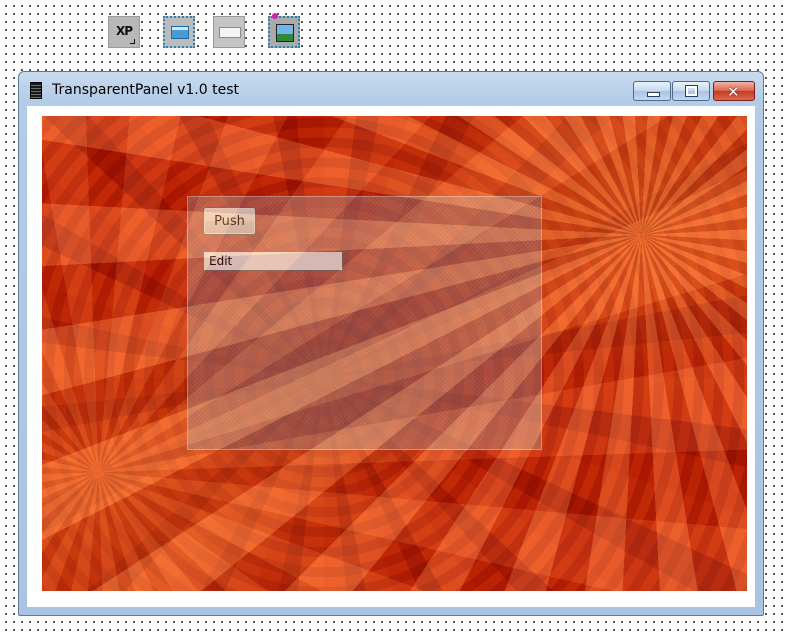 This screenshot has height=637, width=789. I want to click on xp-manifest-icon-label: XP, so click(124, 31).